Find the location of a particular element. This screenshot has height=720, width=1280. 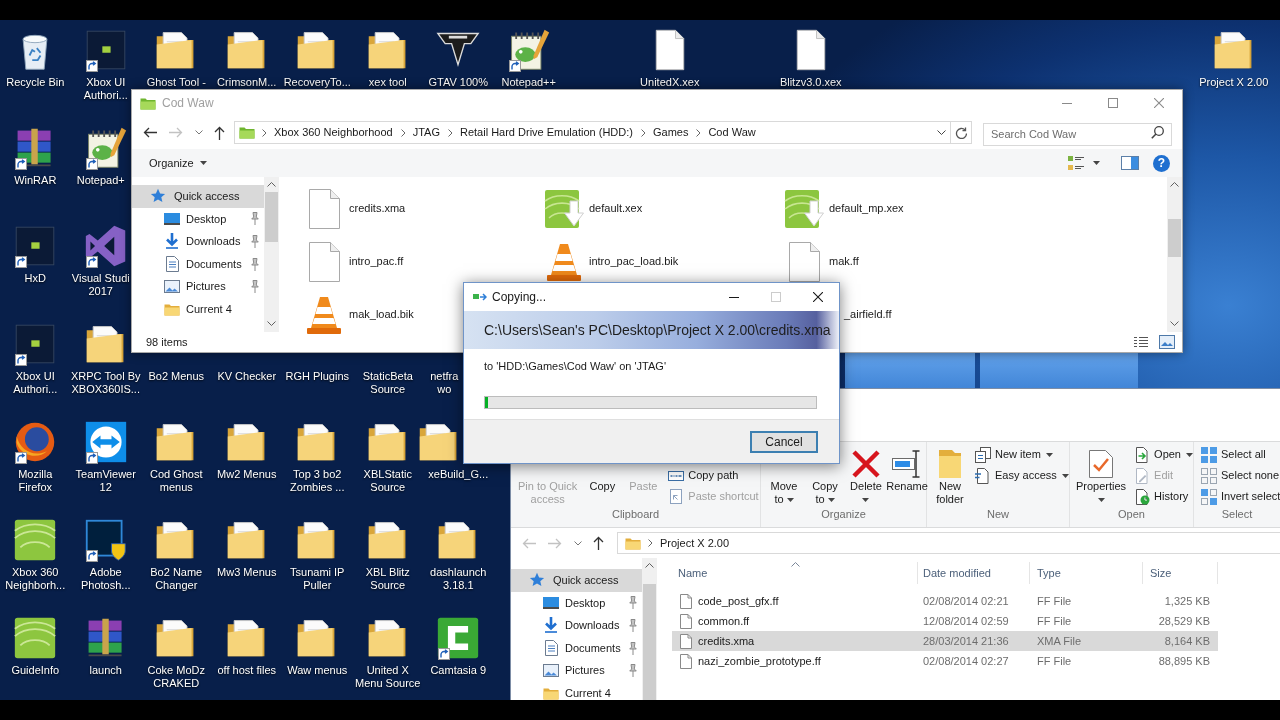

tile-down-arrow-icon is located at coordinates (804, 208).